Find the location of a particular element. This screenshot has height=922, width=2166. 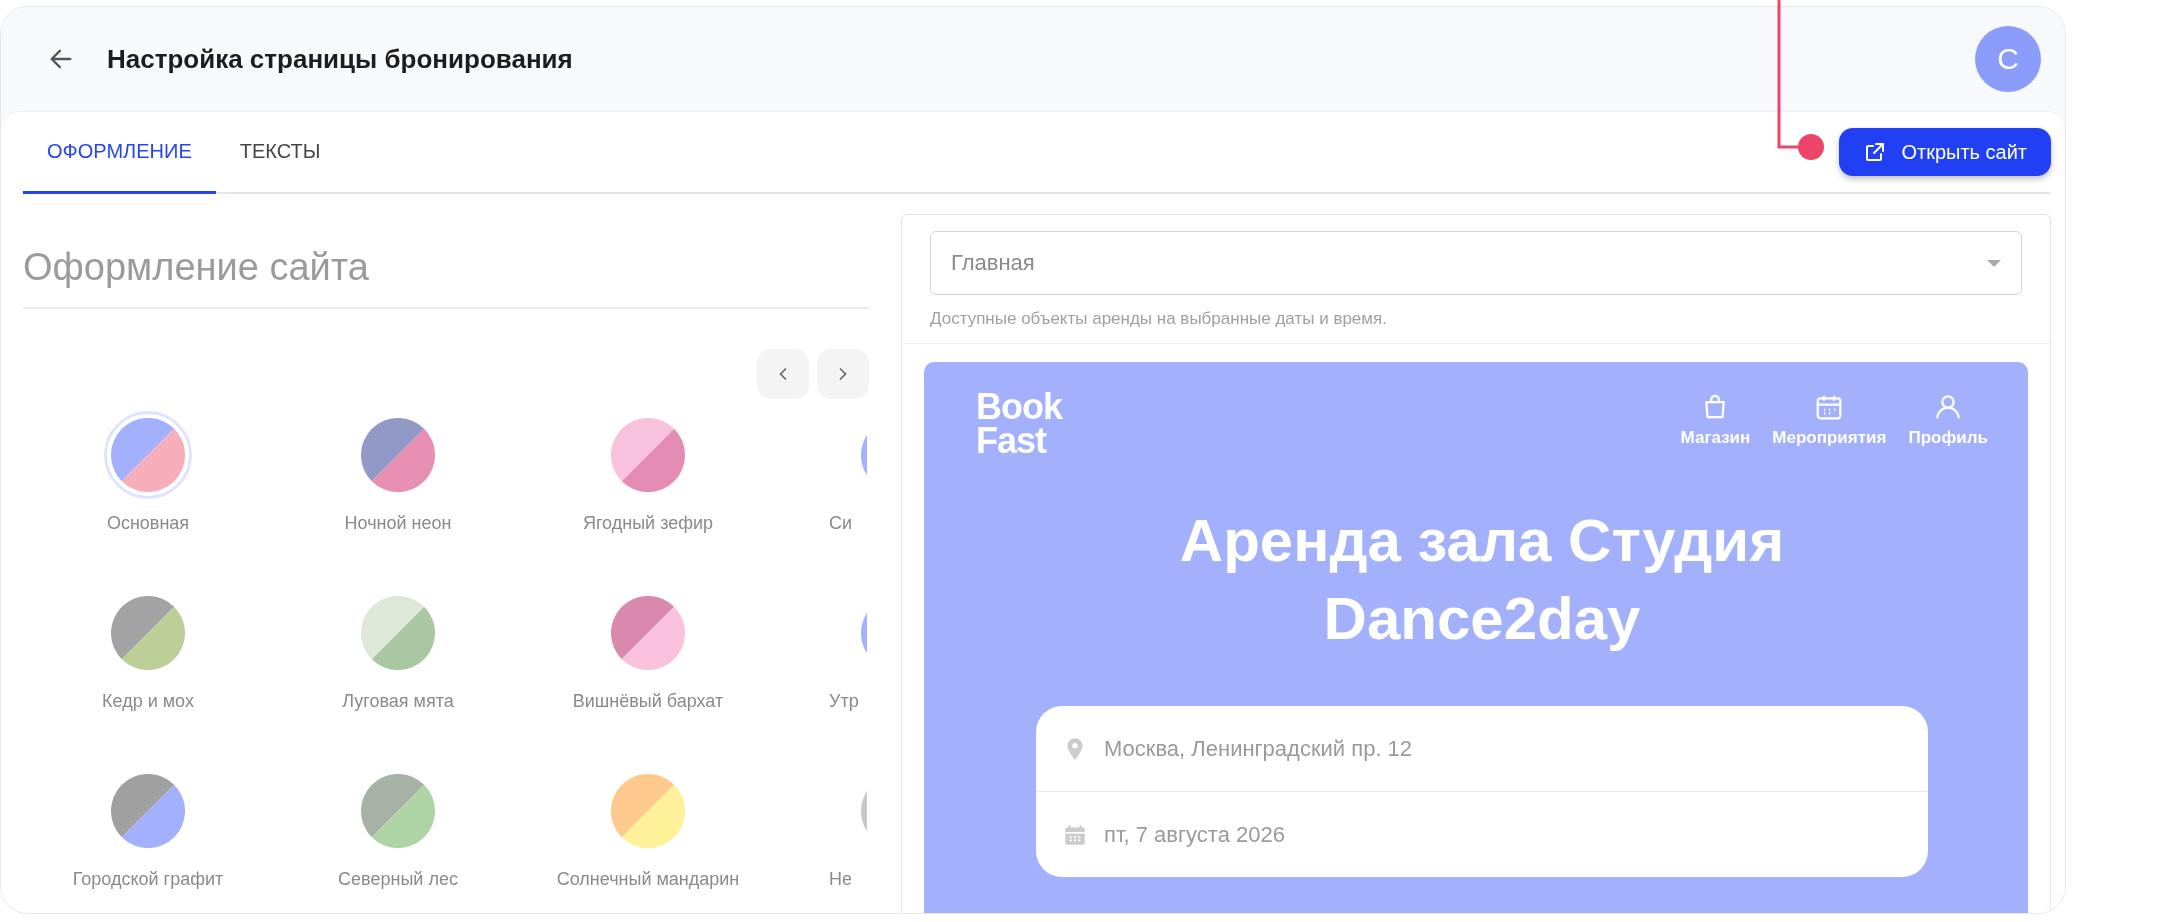

site-nav-item: Мероприятия is located at coordinates (1829, 425).